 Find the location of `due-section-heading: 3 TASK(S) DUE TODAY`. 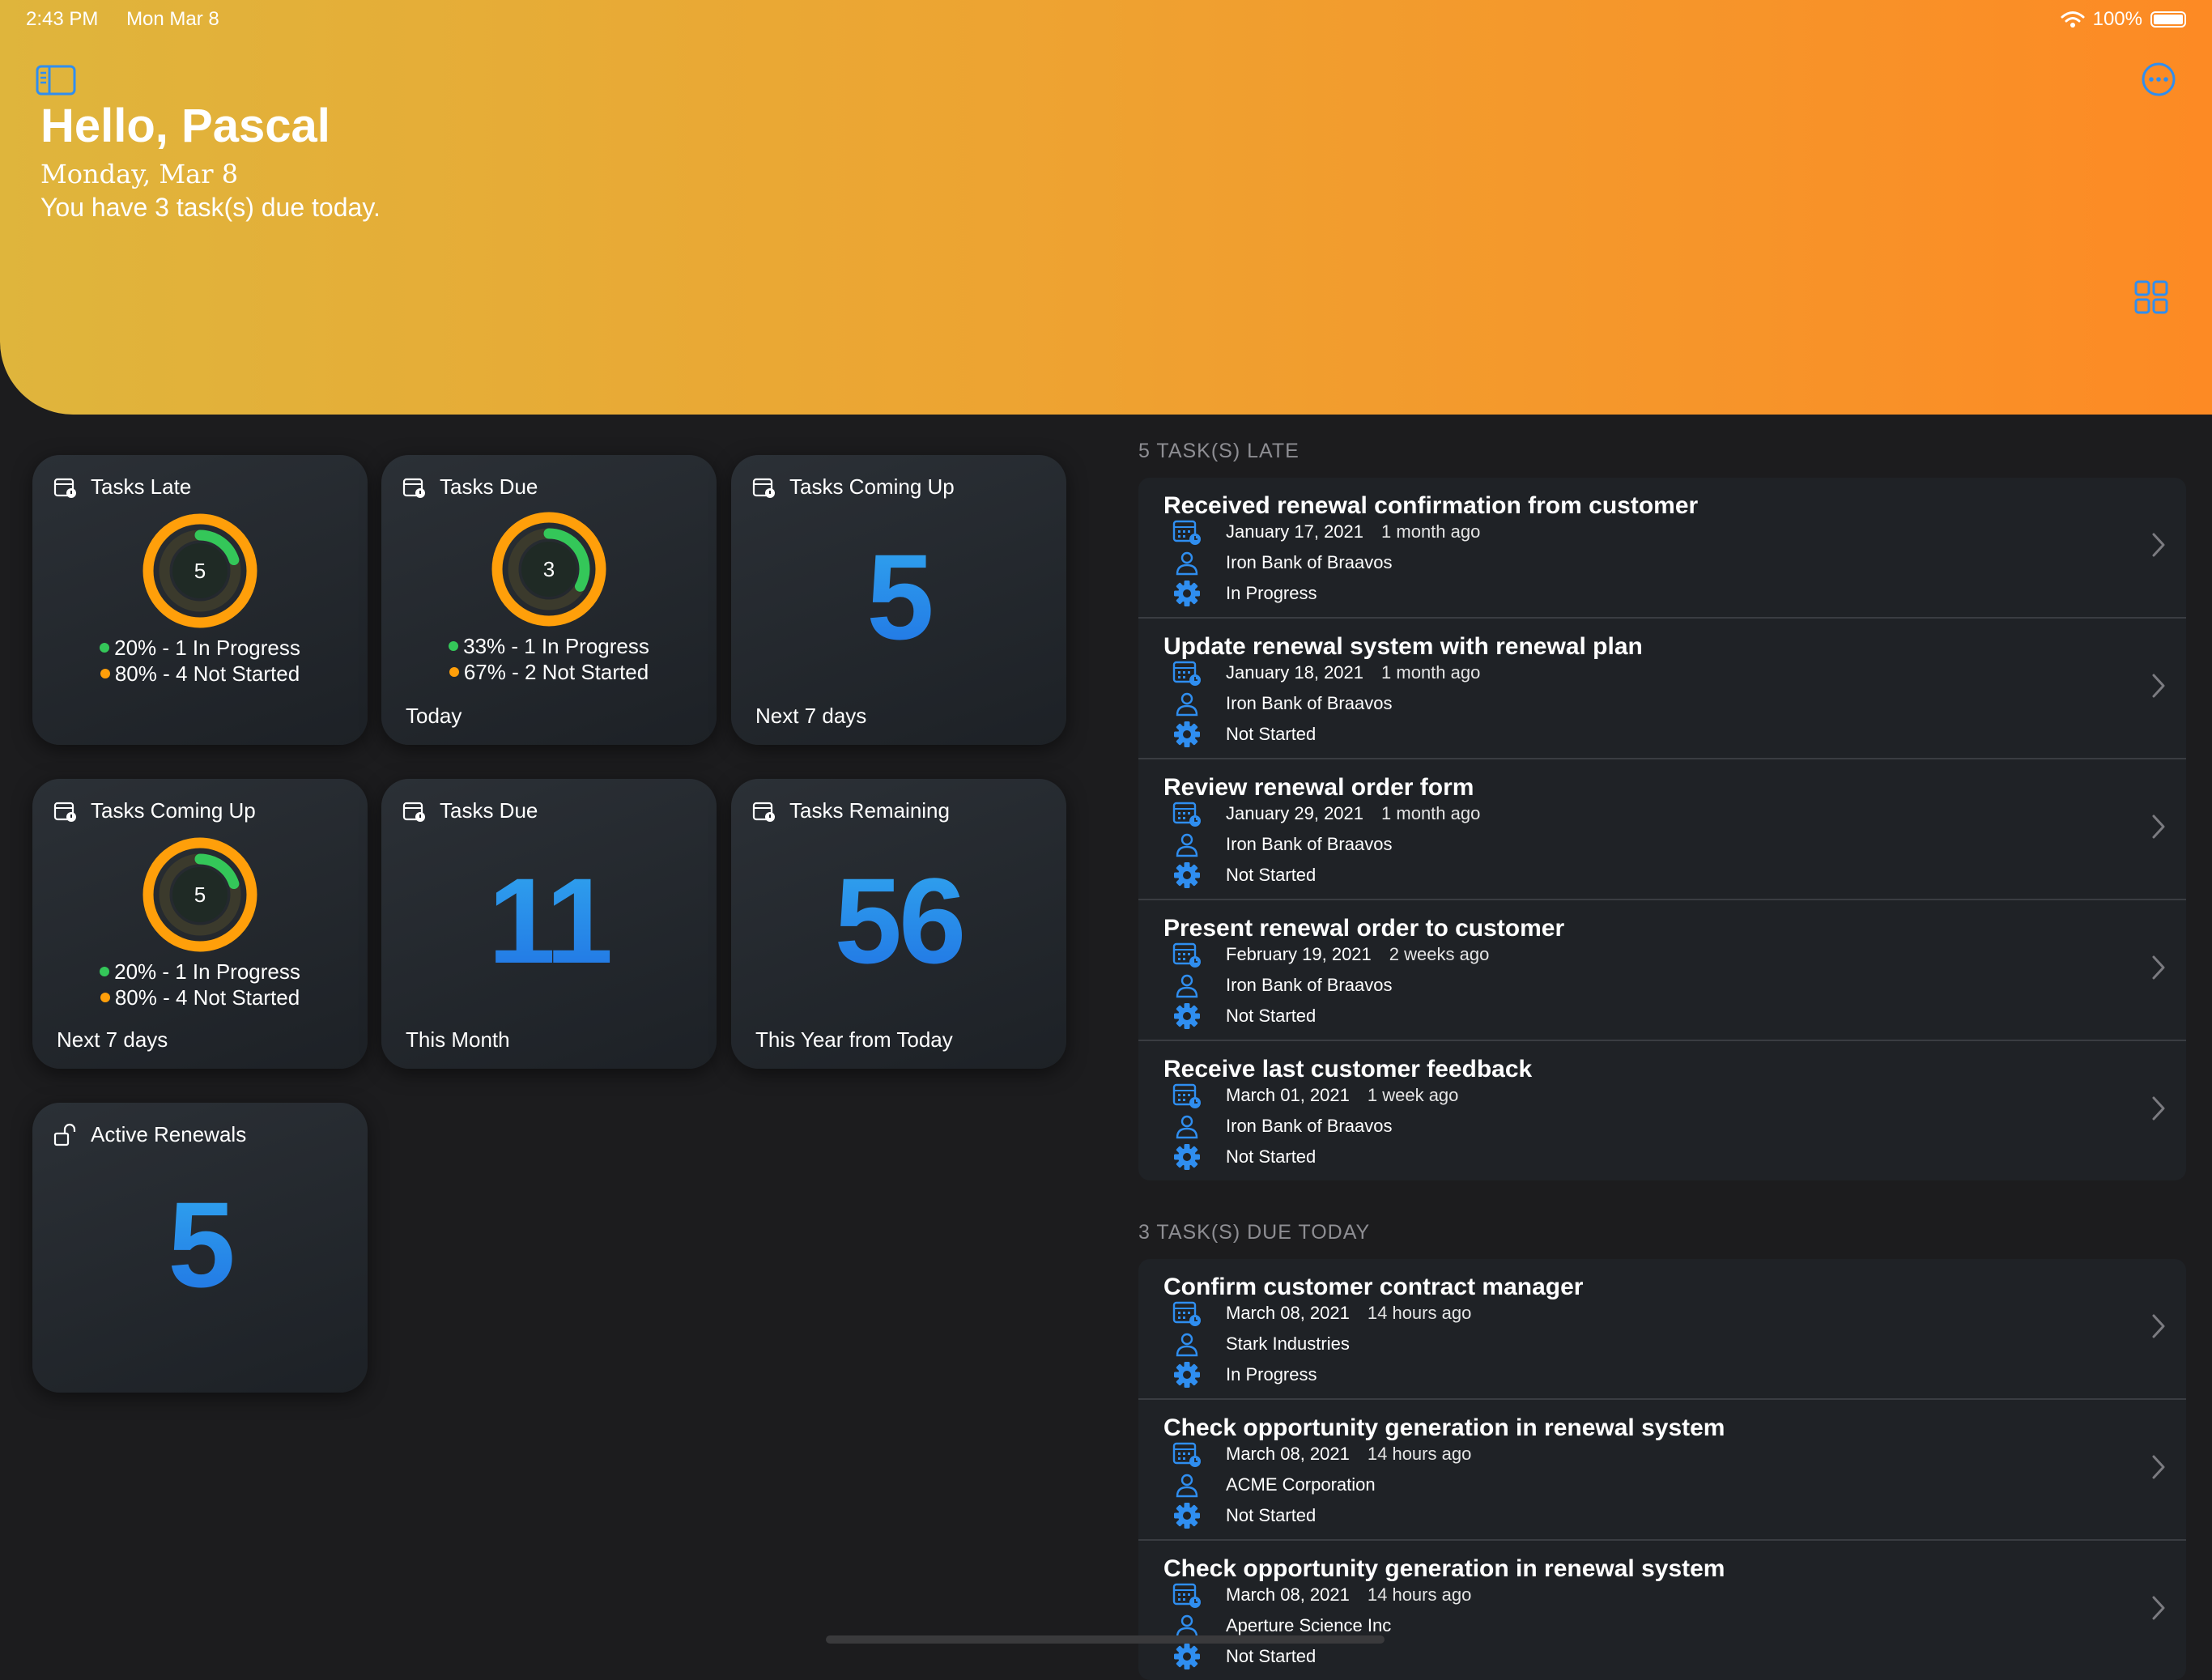

due-section-heading: 3 TASK(S) DUE TODAY is located at coordinates (1255, 1232).